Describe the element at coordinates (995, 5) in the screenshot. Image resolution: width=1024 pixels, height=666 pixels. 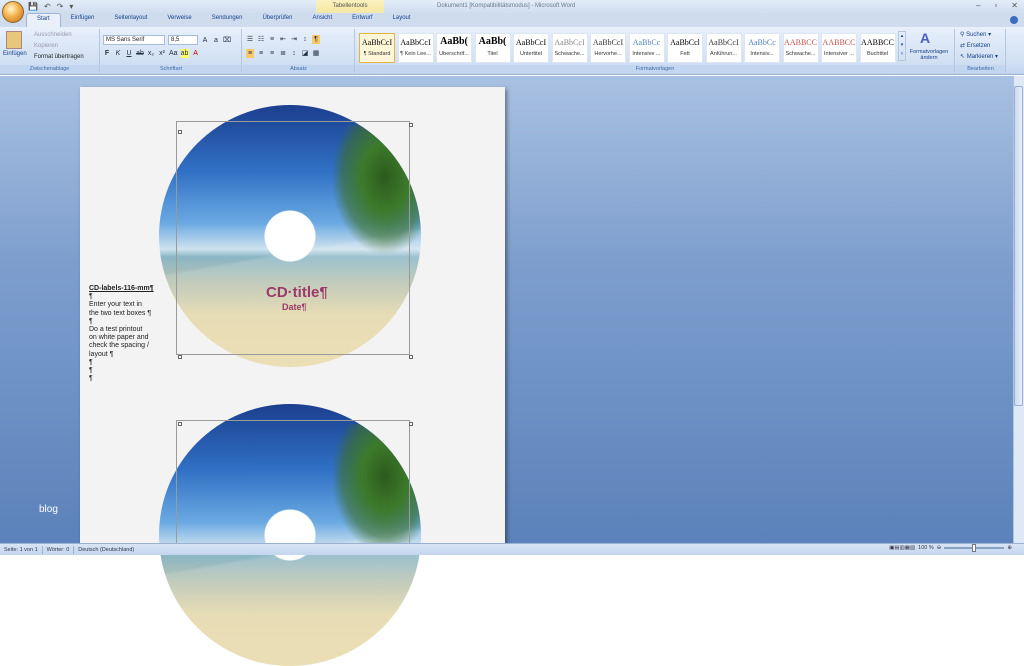
I see `maximize-icon: ▫` at that location.